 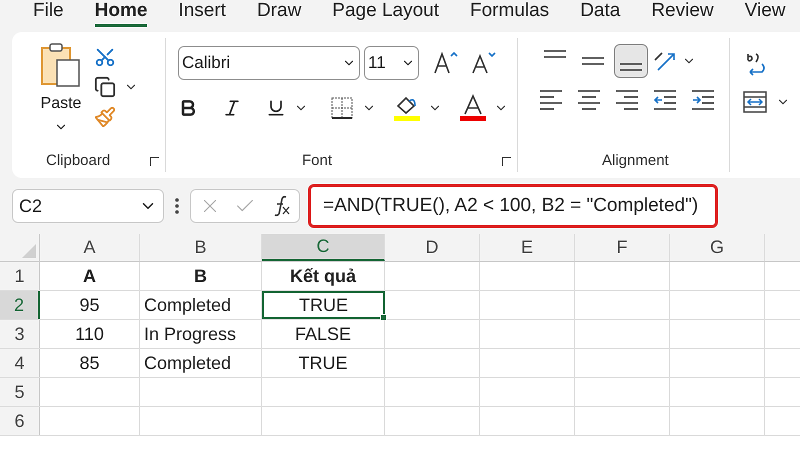 What do you see at coordinates (20, 392) in the screenshot?
I see `row-header: 5` at bounding box center [20, 392].